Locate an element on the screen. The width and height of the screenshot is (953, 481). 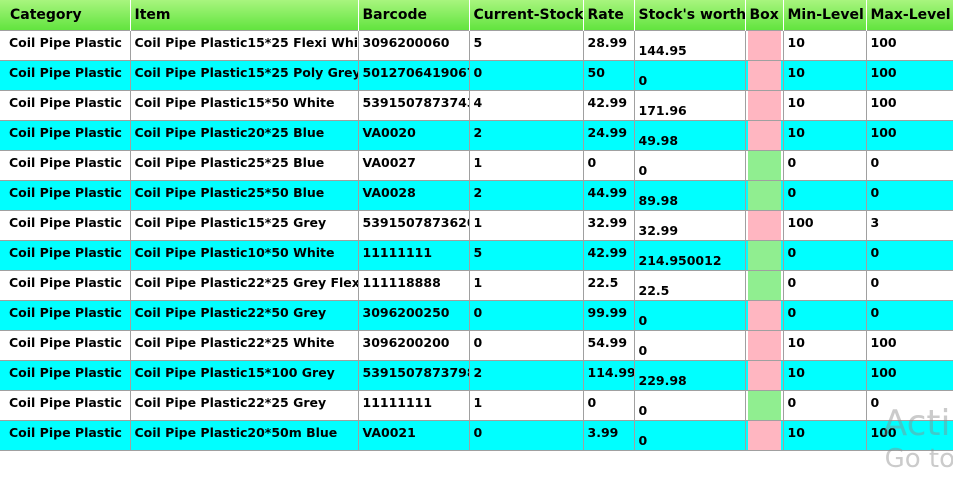
cell-barcode: VA0020 is located at coordinates (413, 135).